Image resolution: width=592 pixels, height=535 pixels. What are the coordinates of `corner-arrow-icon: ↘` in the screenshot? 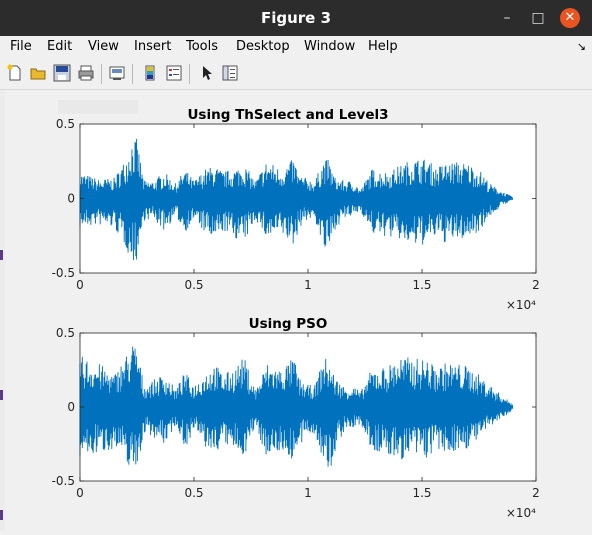 It's located at (581, 46).